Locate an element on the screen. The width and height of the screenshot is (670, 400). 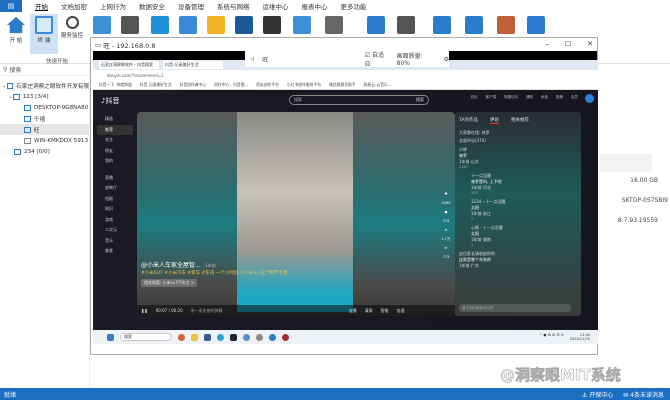
autofit-checkbox: ☑ 自适应 is located at coordinates (377, 59).